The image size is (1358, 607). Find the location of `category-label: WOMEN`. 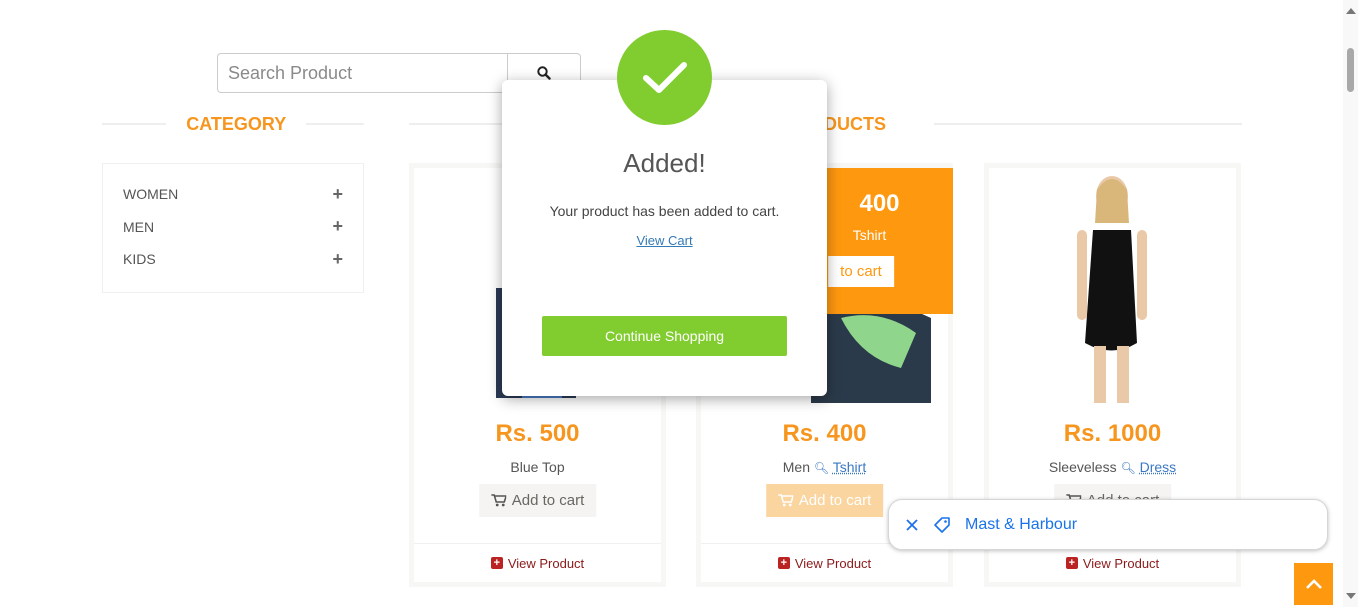

category-label: WOMEN is located at coordinates (151, 194).